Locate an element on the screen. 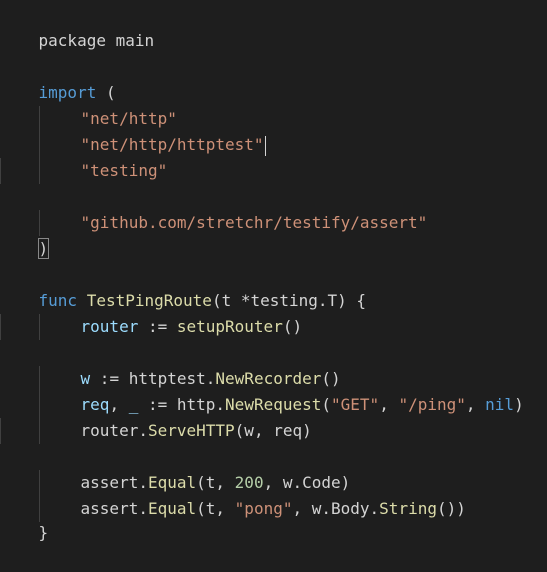 This screenshot has height=572, width=547. code-line: "net/http" is located at coordinates (273, 106).